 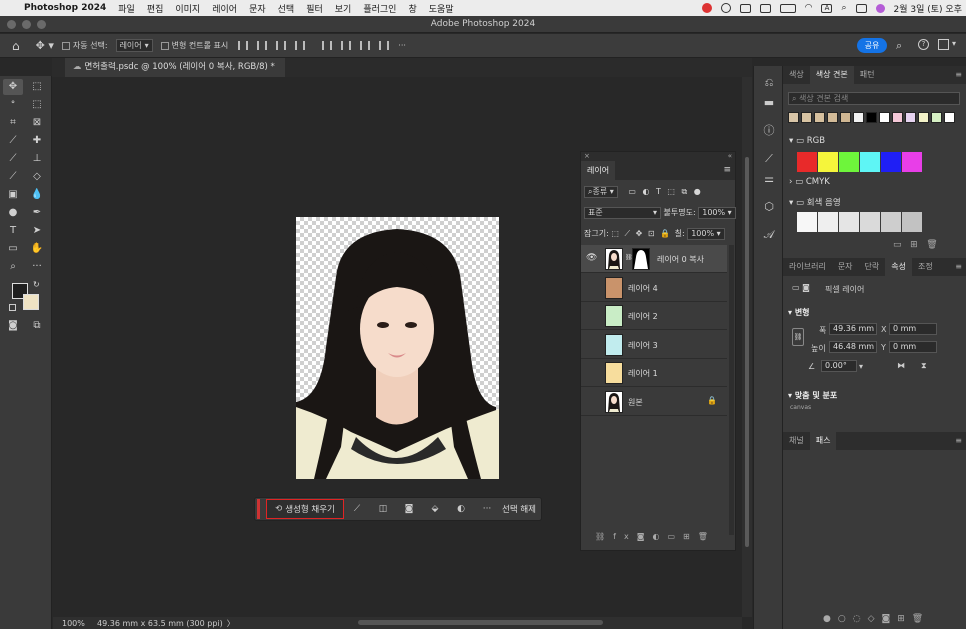 What do you see at coordinates (37, 249) in the screenshot?
I see `hand-tool-icon: ✋` at bounding box center [37, 249].